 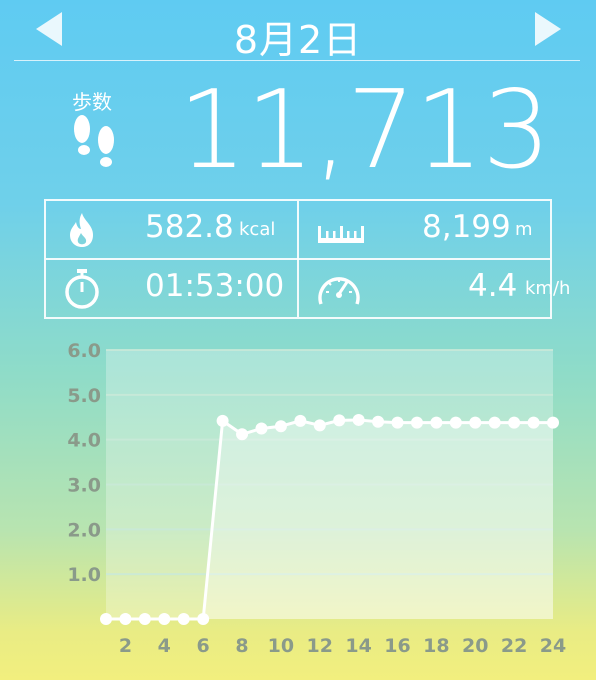 I want to click on header-divider, so click(x=297, y=60).